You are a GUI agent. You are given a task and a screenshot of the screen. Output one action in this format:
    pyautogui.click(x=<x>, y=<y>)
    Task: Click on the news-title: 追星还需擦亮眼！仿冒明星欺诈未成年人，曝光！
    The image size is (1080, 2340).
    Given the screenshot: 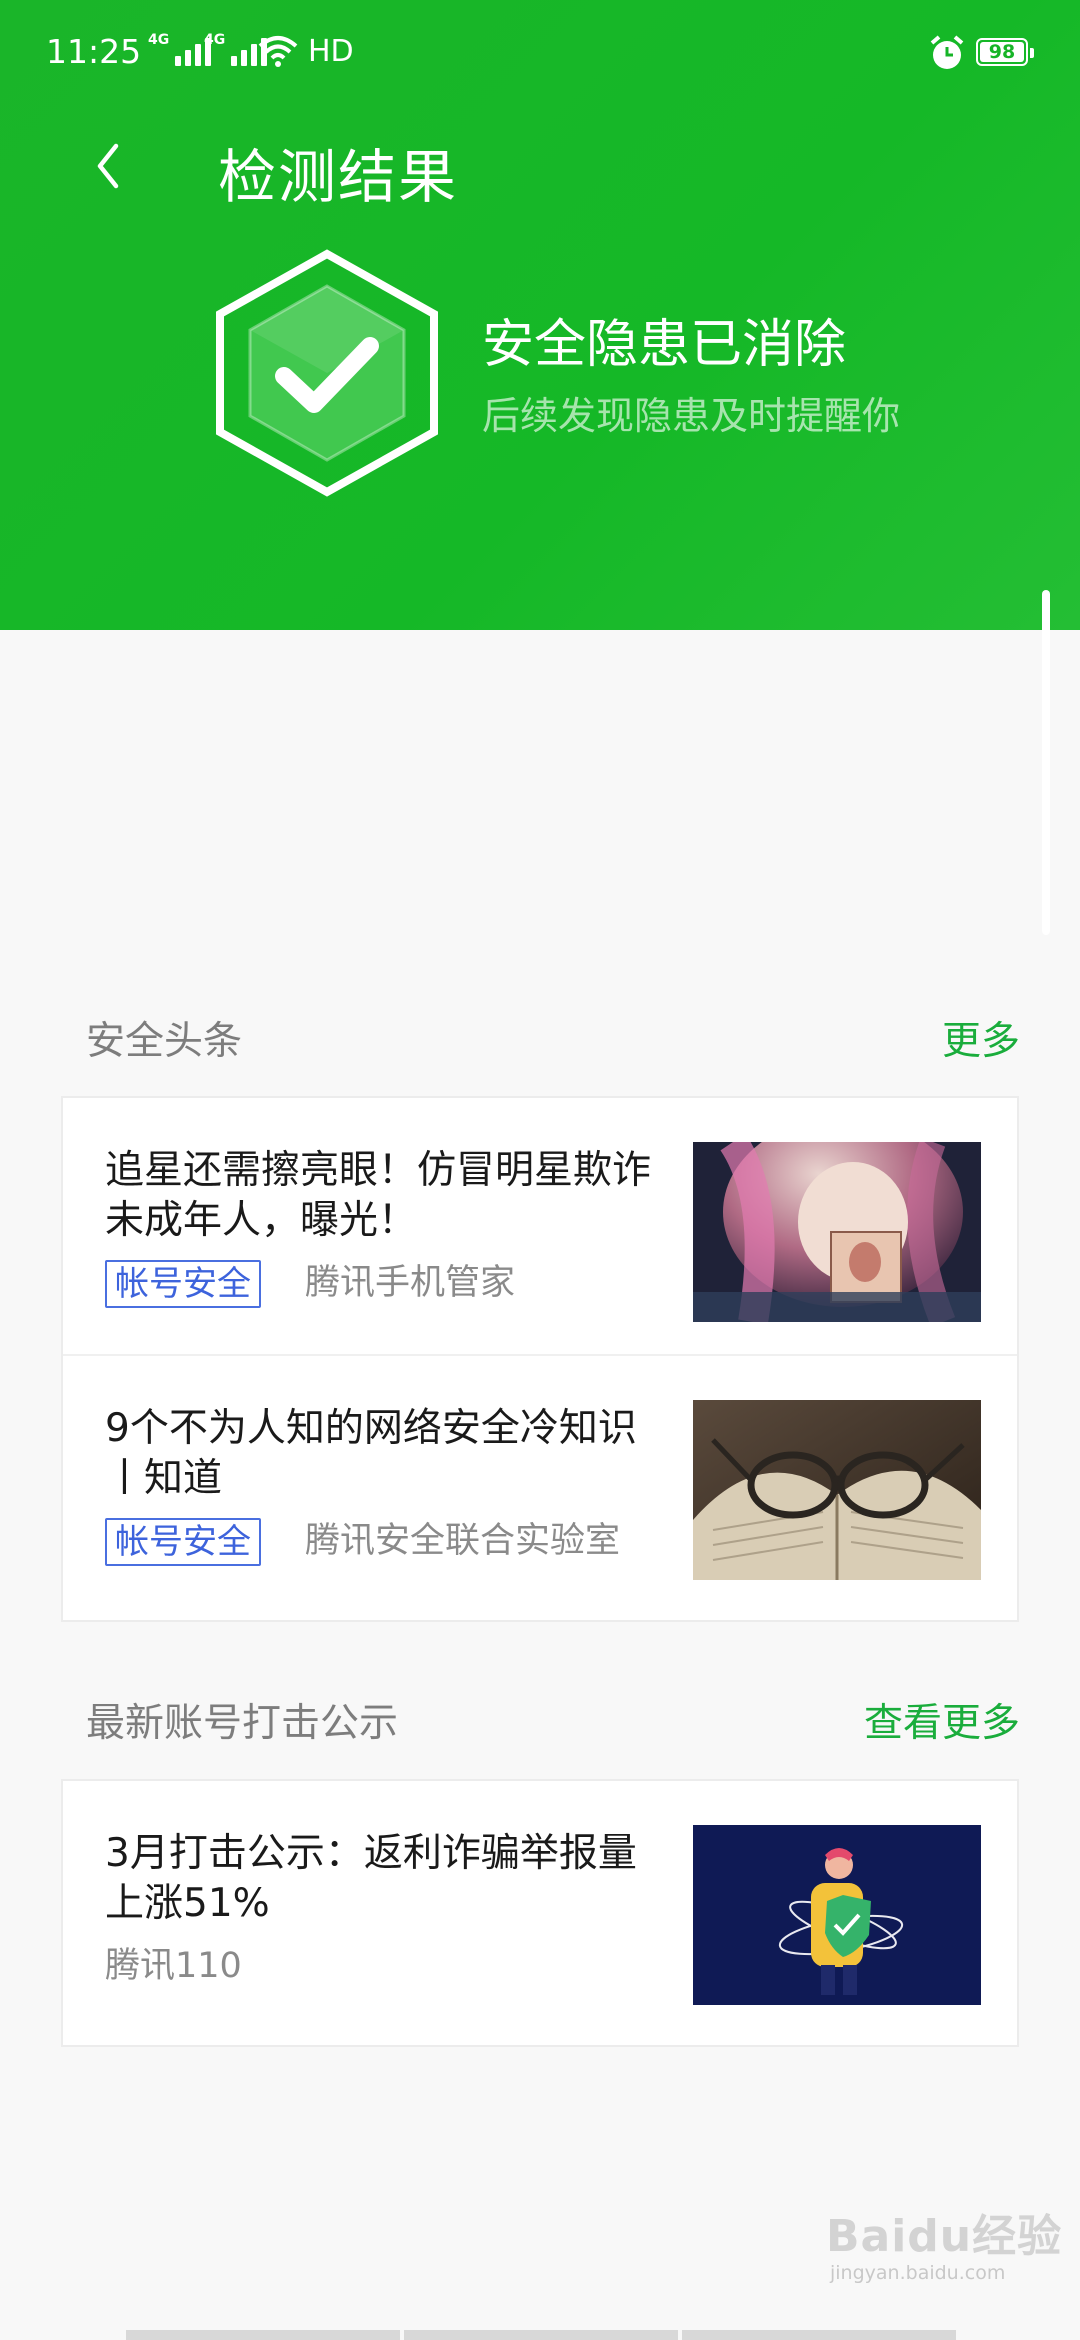 What is the action you would take?
    pyautogui.click(x=378, y=1195)
    